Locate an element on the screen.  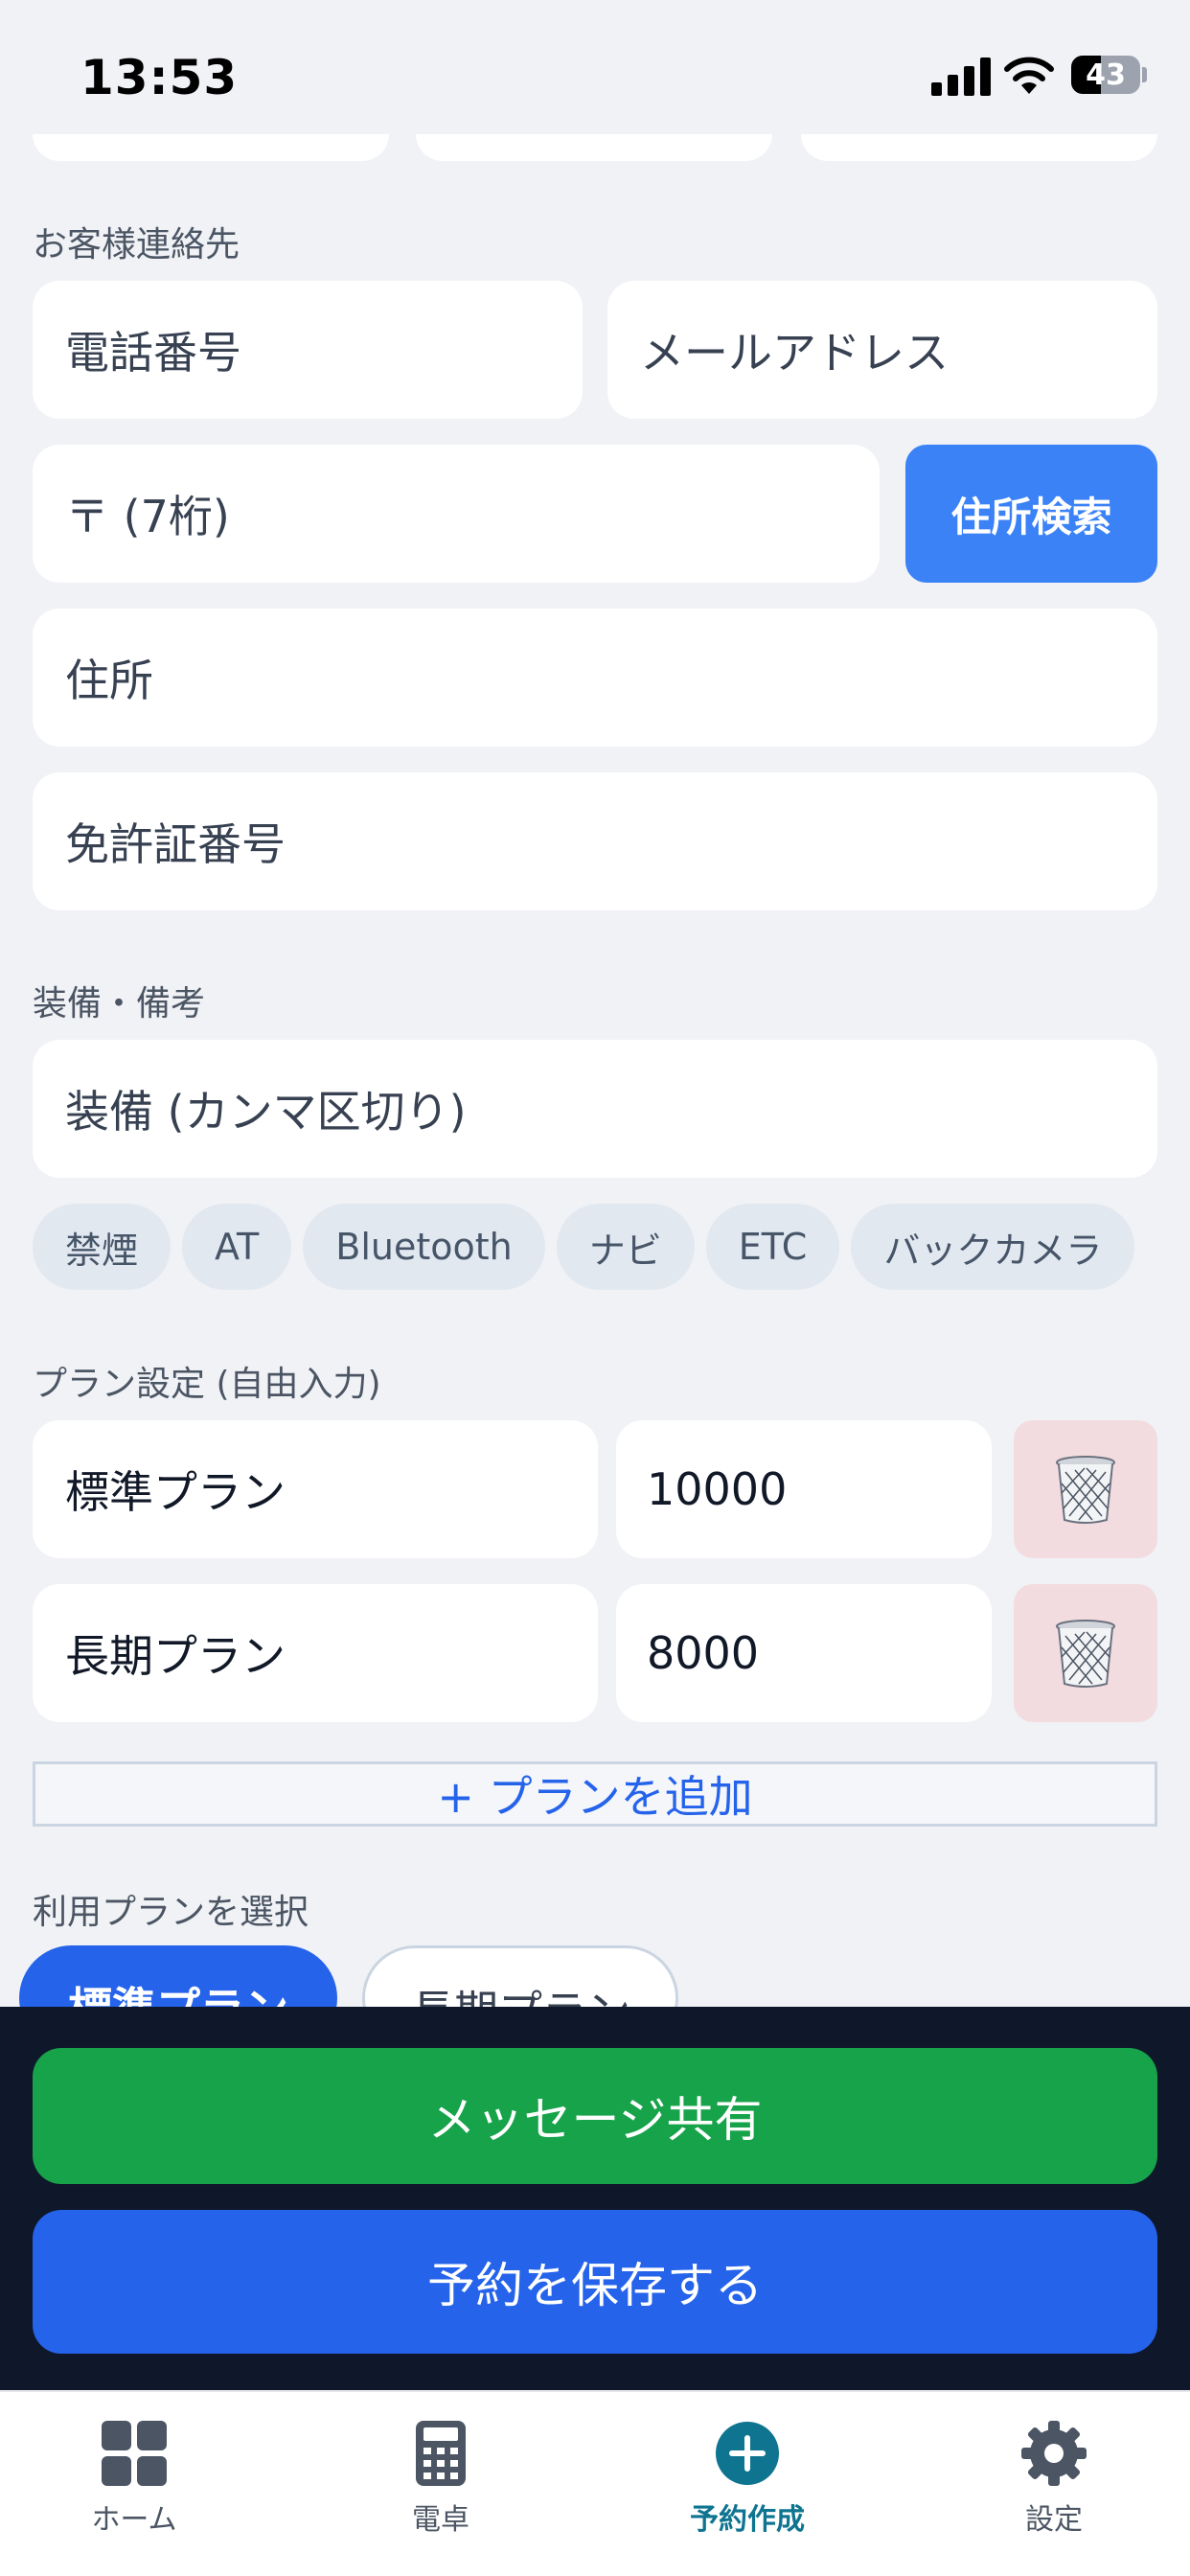
tab-bar: ホーム 電卓 予約作成 設定 is located at coordinates (595, 2483).